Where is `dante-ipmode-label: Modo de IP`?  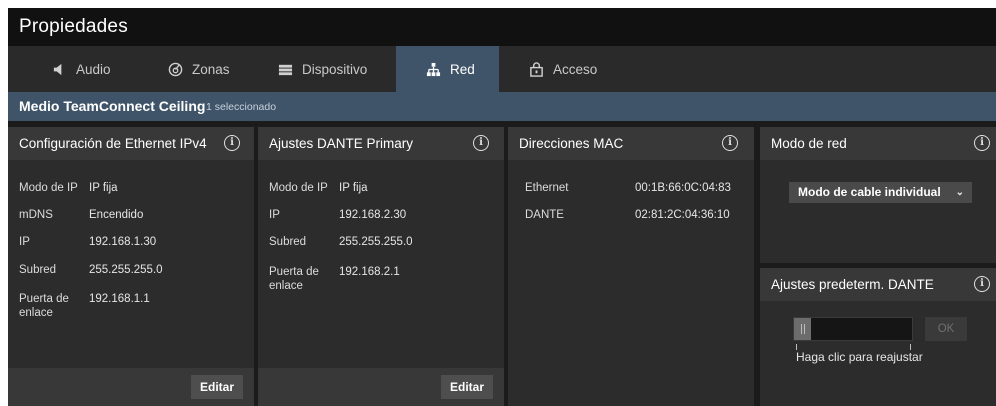 dante-ipmode-label: Modo de IP is located at coordinates (298, 188).